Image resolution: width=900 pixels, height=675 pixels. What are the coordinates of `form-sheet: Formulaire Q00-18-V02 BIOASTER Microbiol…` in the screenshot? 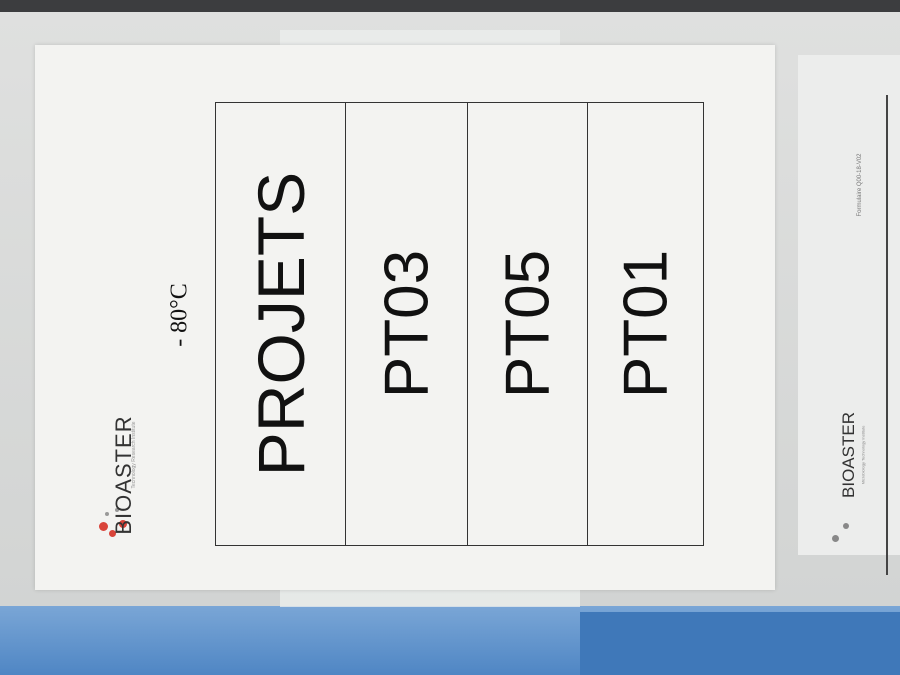 It's located at (849, 315).